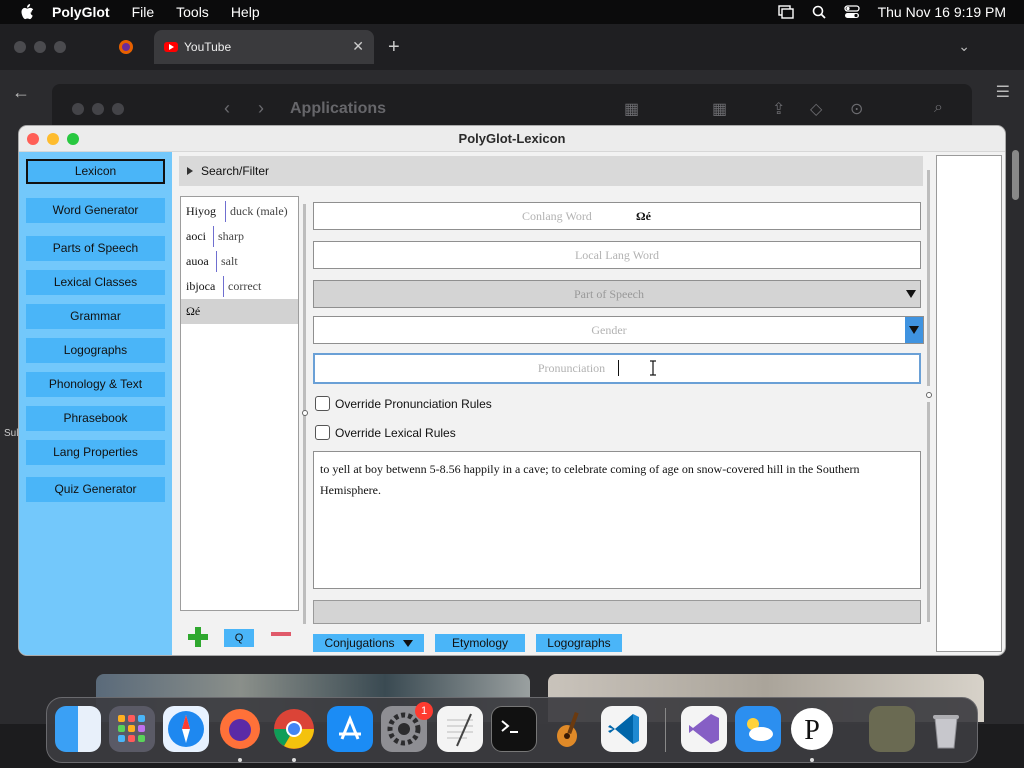 The width and height of the screenshot is (1024, 768). Describe the element at coordinates (239, 286) in the screenshot. I see `list-item: ibjoca correct` at that location.